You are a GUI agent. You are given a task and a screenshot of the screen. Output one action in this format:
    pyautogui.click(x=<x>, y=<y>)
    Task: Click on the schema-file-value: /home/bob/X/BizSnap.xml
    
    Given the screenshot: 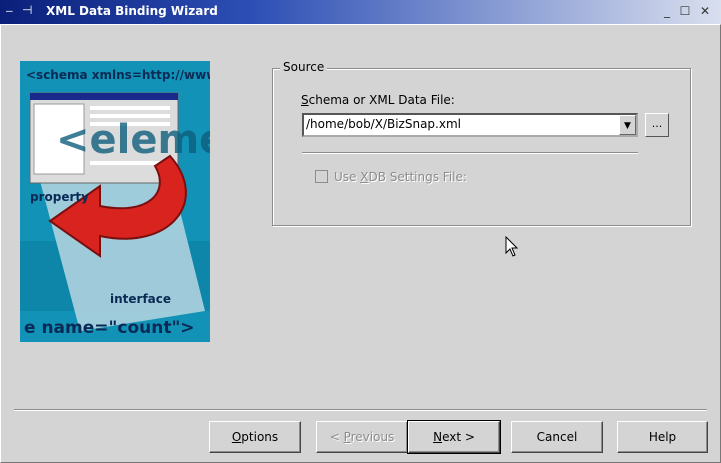 What is the action you would take?
    pyautogui.click(x=383, y=124)
    